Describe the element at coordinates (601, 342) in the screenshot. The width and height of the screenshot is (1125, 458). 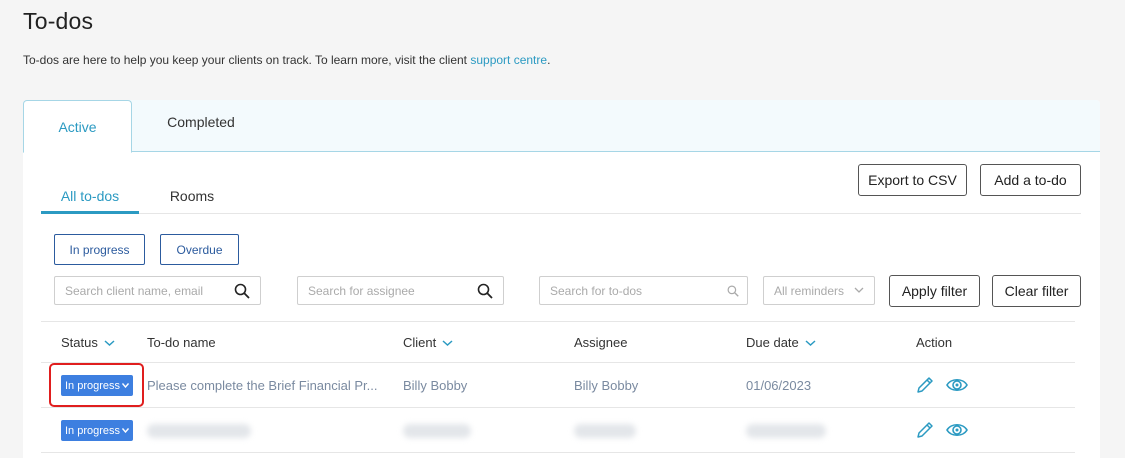
I see `column-assignee: Assignee` at that location.